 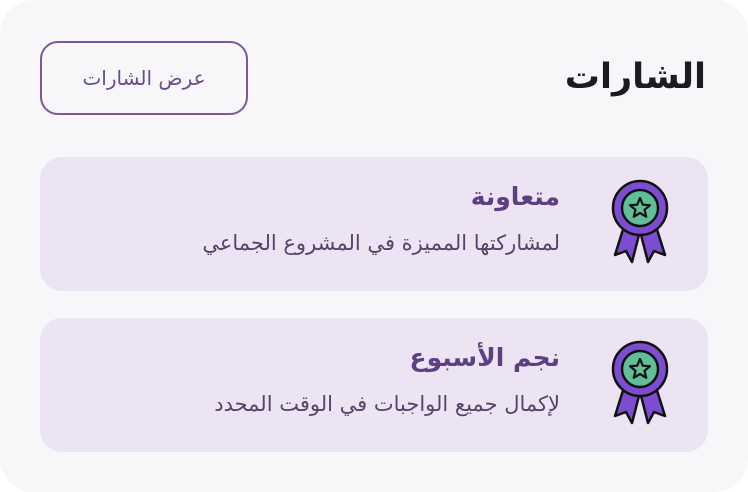 I want to click on badge-description: لإكمال جميع الواجبات في الوقت المحدد, so click(x=387, y=404).